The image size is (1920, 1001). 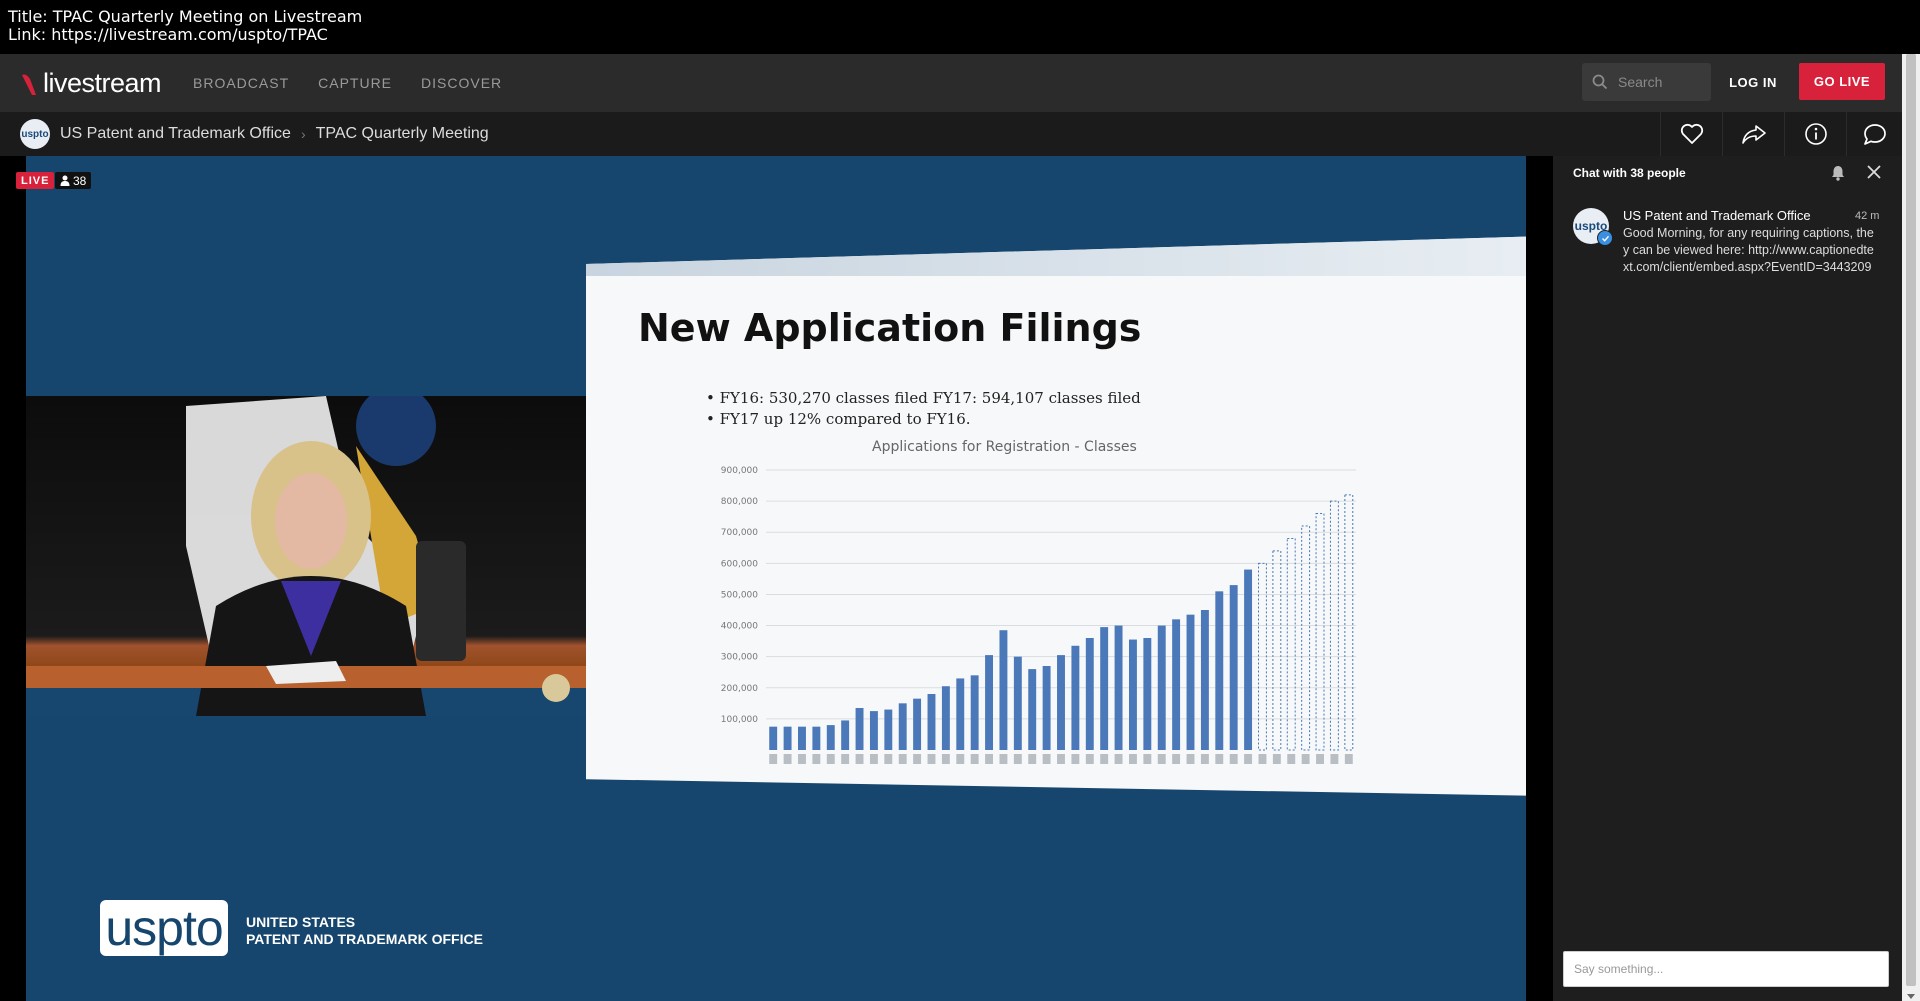 What do you see at coordinates (1004, 447) in the screenshot?
I see `chart-title: Applications for Registration - Classes` at bounding box center [1004, 447].